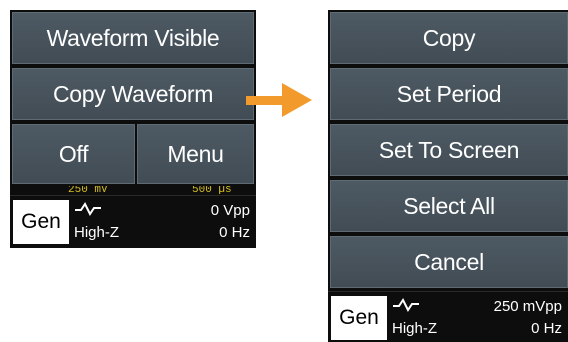 This screenshot has height=342, width=568. I want to click on off-button: Off, so click(73, 154).